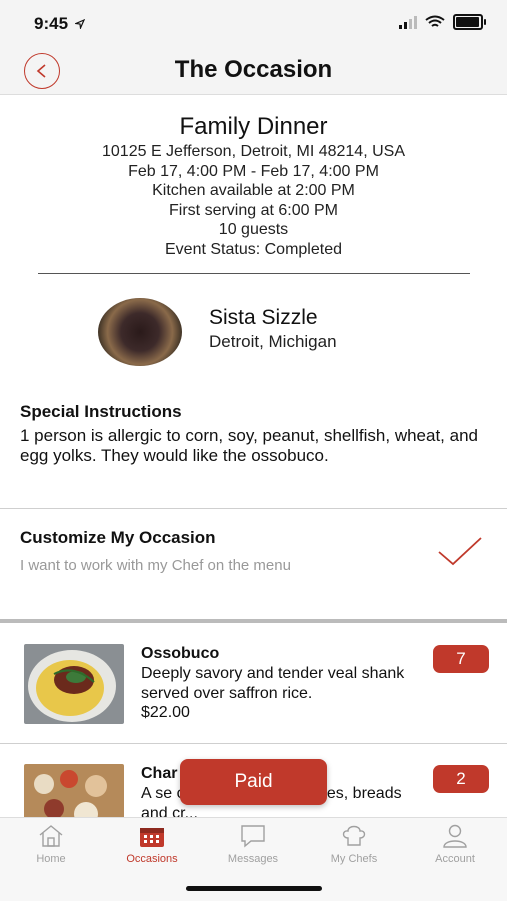  What do you see at coordinates (74, 684) in the screenshot?
I see `ossobuco-image` at bounding box center [74, 684].